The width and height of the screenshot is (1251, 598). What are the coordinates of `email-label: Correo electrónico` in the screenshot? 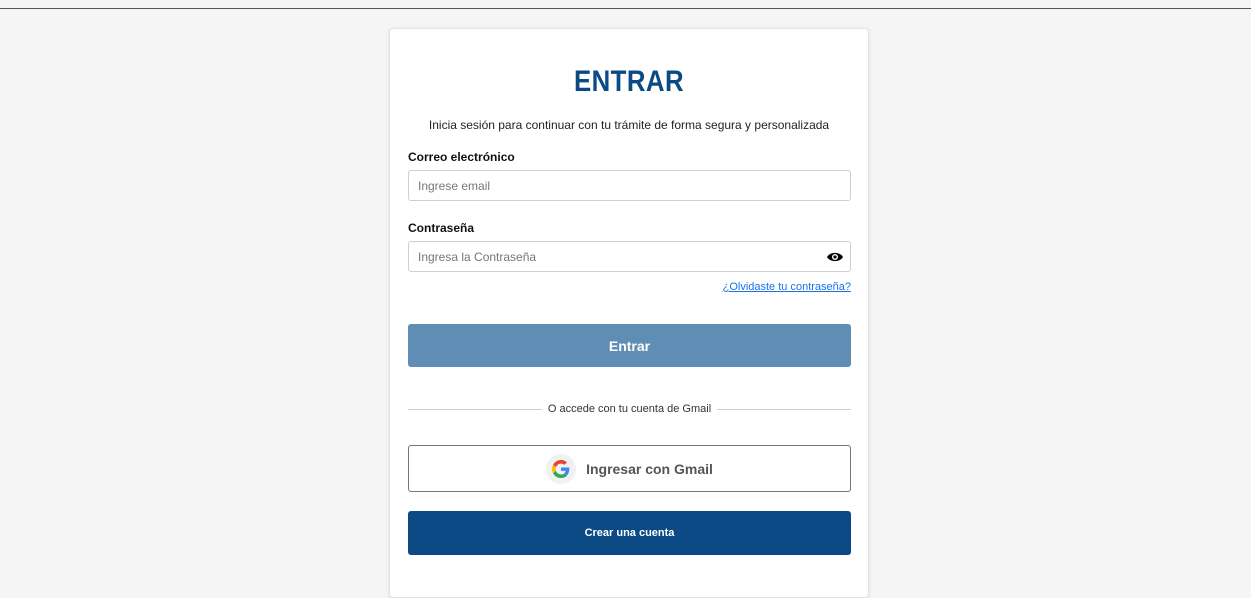 It's located at (461, 157).